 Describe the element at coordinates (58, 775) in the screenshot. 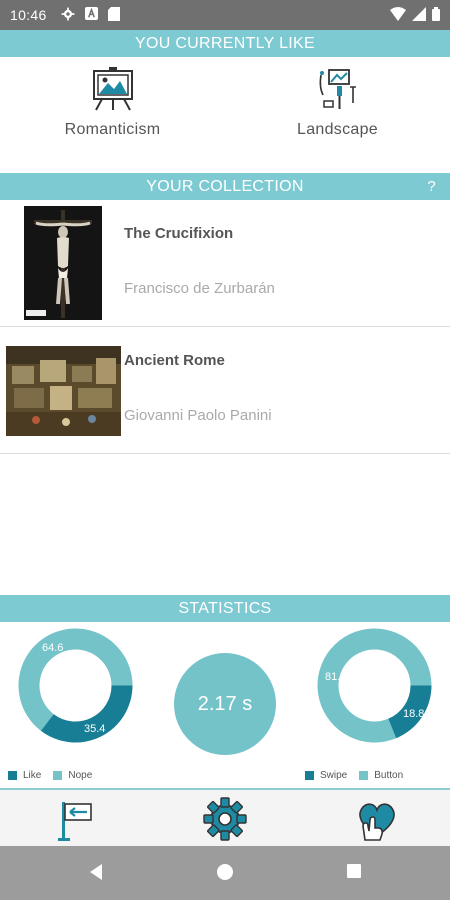

I see `nope-legend-swatch` at that location.